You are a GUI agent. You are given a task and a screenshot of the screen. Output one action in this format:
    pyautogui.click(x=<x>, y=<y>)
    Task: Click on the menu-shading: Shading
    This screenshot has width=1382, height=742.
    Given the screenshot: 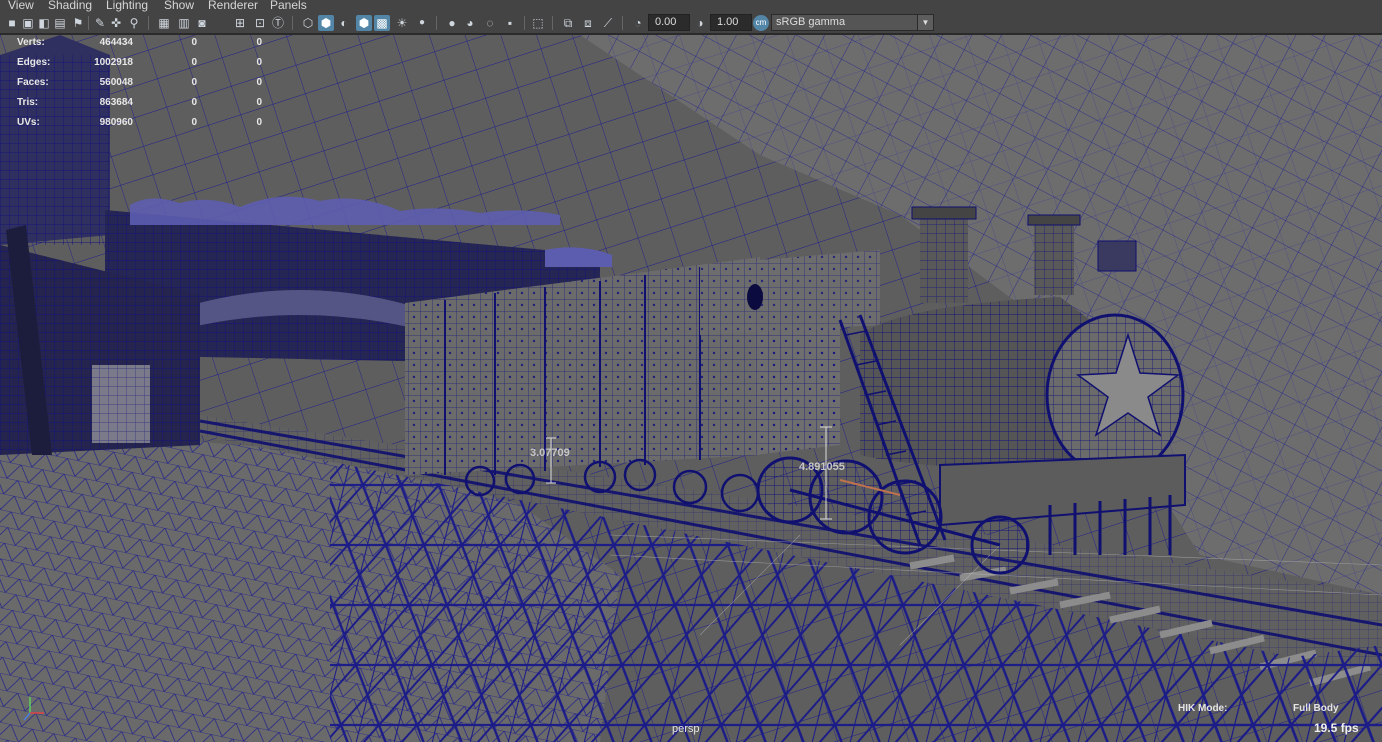 What is the action you would take?
    pyautogui.click(x=70, y=6)
    